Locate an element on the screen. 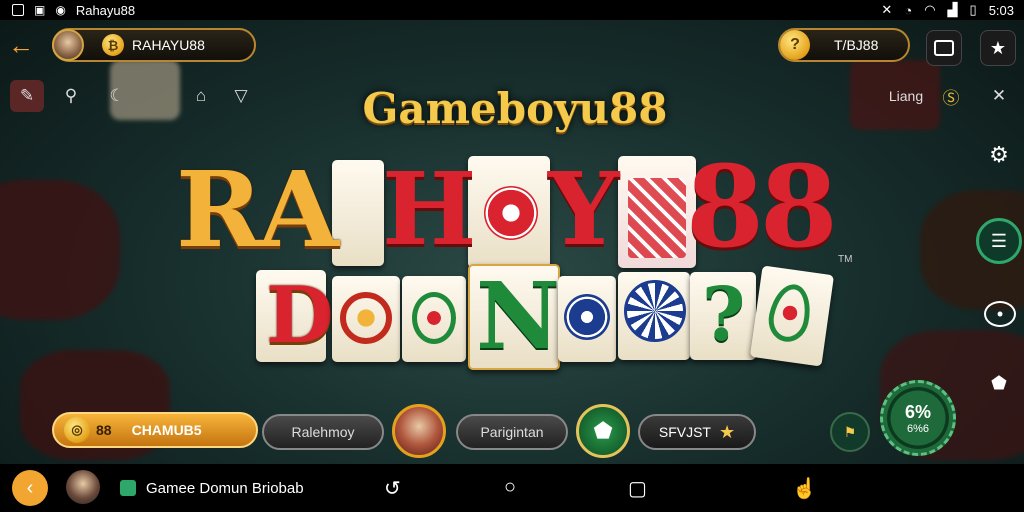  chip-sub: 6%6 is located at coordinates (918, 428).